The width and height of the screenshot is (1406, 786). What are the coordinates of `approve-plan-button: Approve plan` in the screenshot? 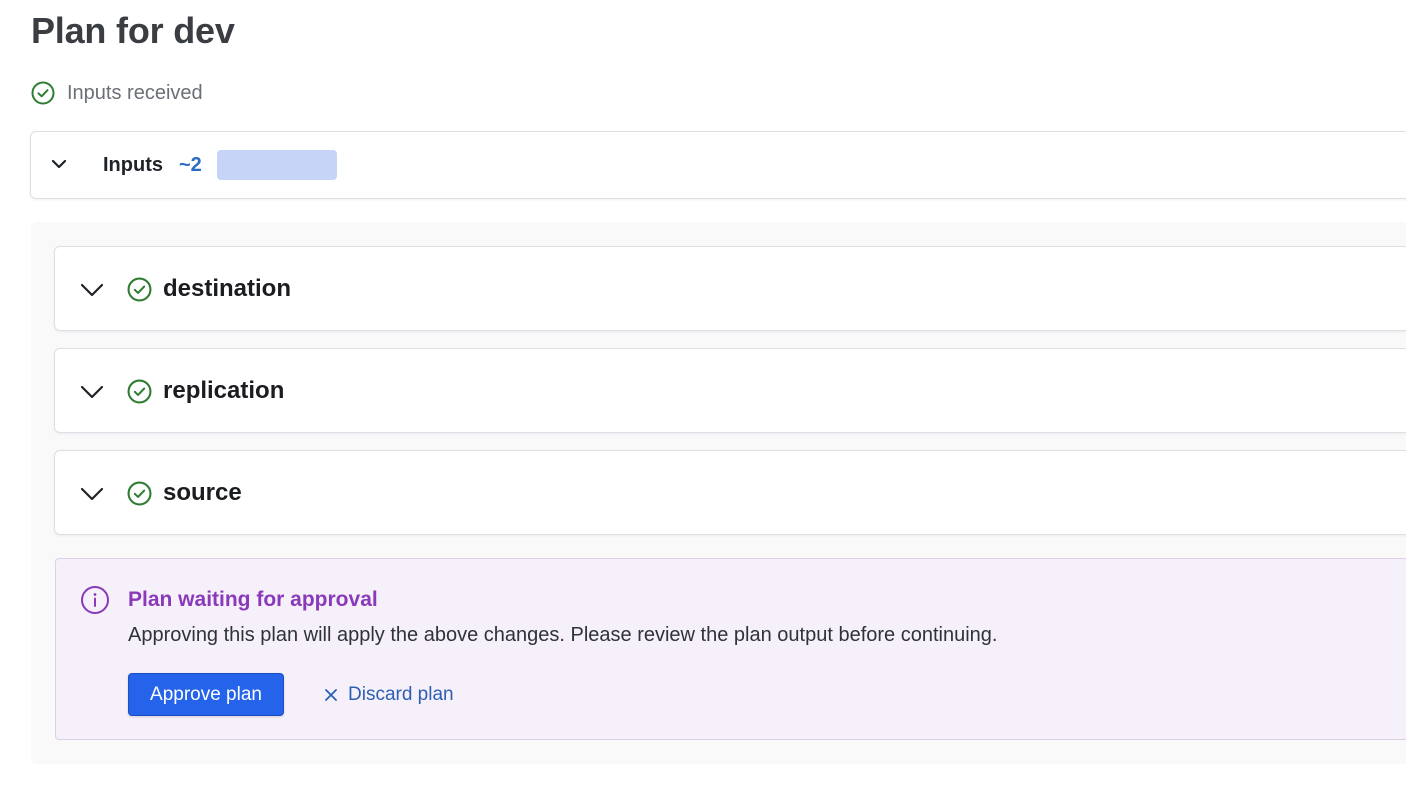 It's located at (206, 694).